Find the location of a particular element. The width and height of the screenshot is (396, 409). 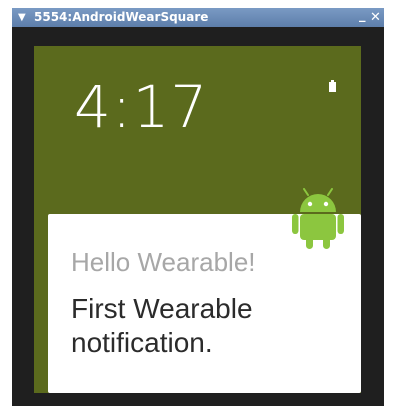

close-icon: ✕ is located at coordinates (375, 17).